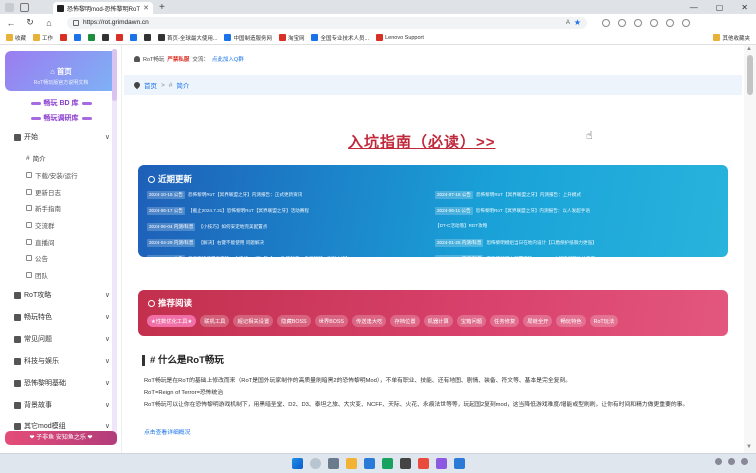 Image resolution: width=756 pixels, height=473 pixels. Describe the element at coordinates (16, 38) in the screenshot. I see `bookmark-item: 收藏` at that location.